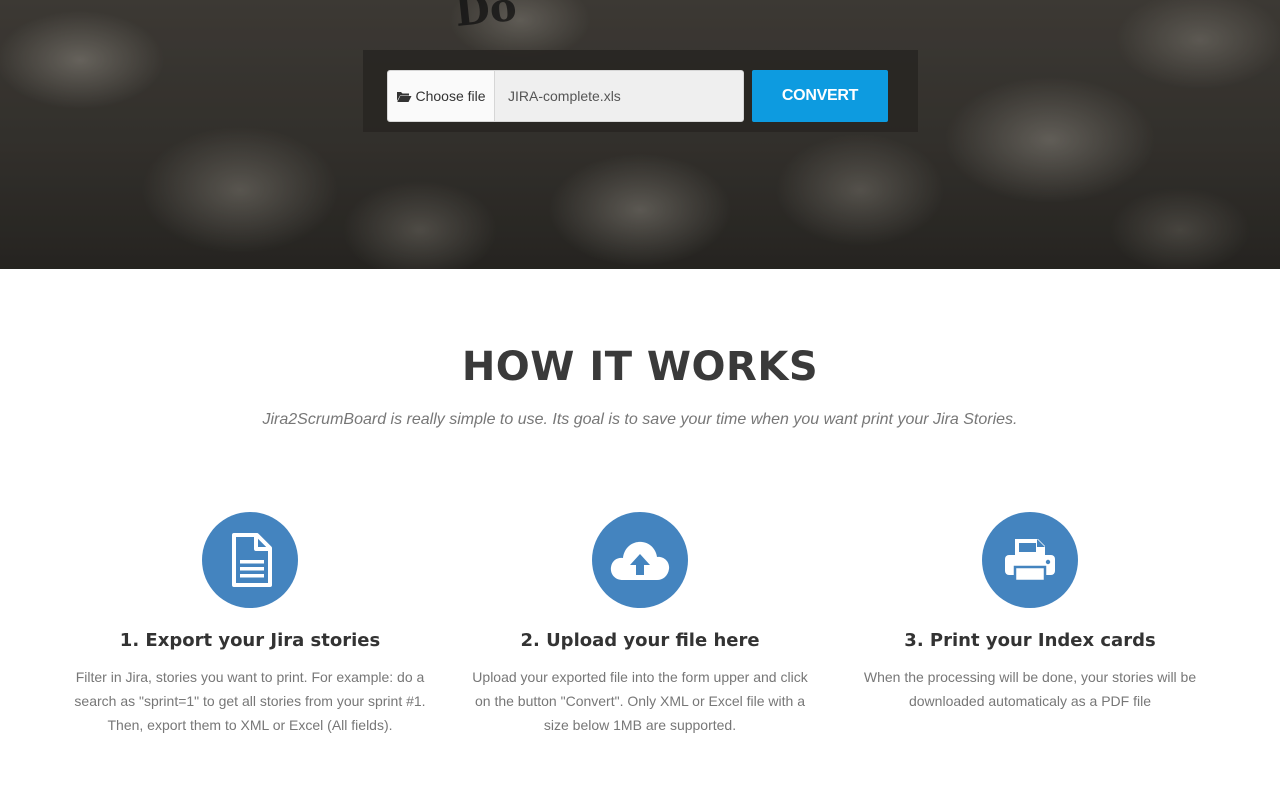 The height and width of the screenshot is (800, 1280). I want to click on printer-icon, so click(1030, 561).